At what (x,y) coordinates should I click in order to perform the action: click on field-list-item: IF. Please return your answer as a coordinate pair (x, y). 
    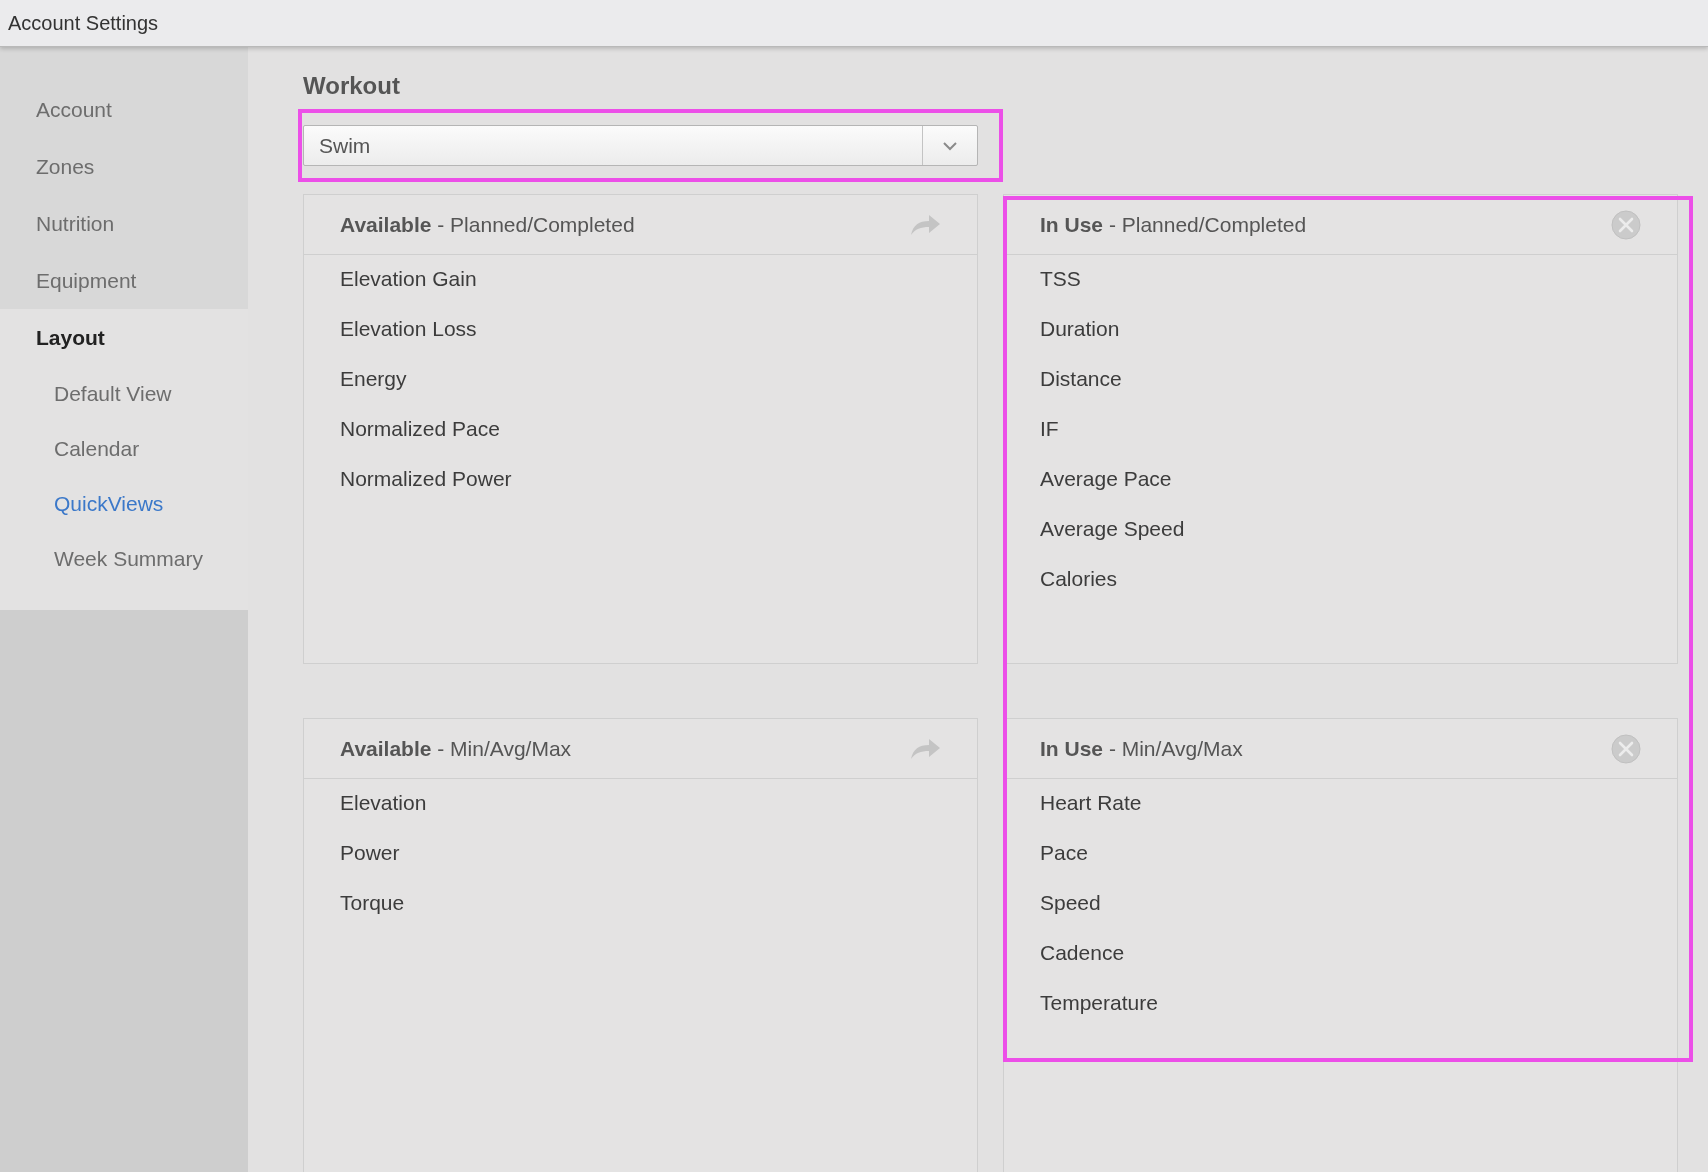
    Looking at the image, I should click on (1031, 441).